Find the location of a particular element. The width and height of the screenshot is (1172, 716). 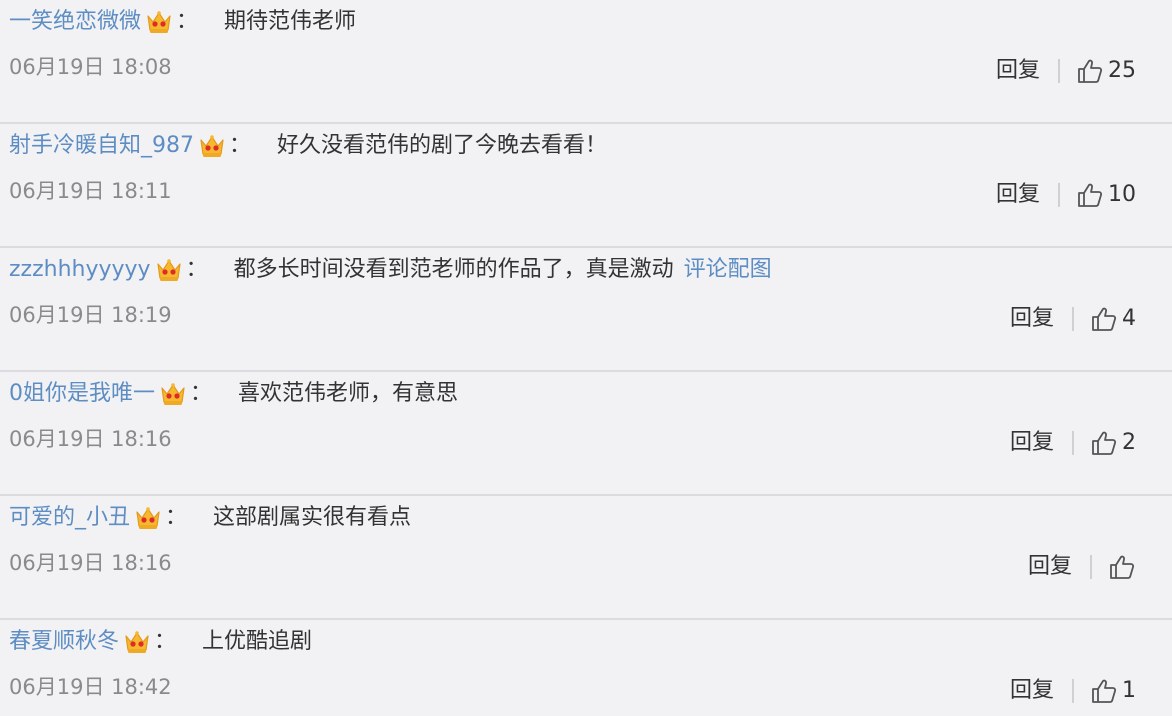

like-count: 2 is located at coordinates (1129, 442).